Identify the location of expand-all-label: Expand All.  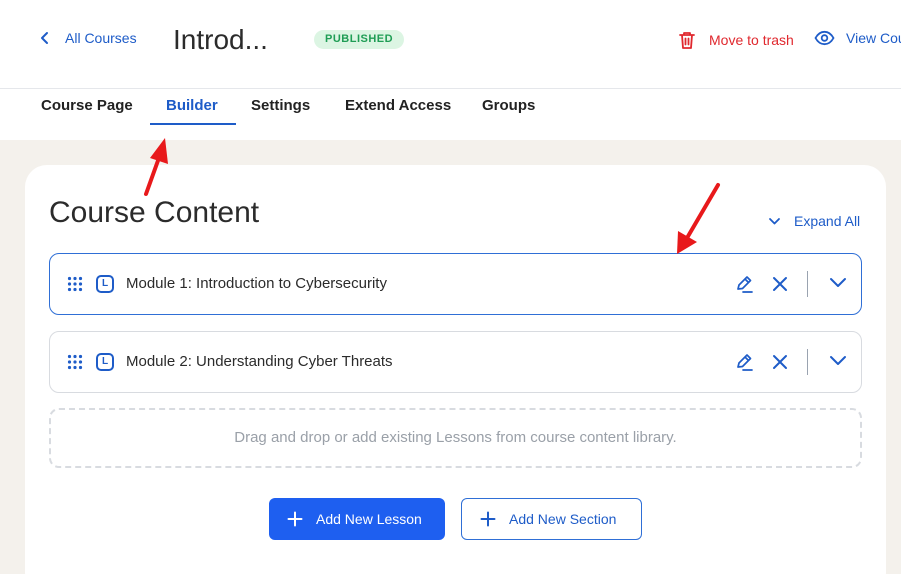
(827, 221).